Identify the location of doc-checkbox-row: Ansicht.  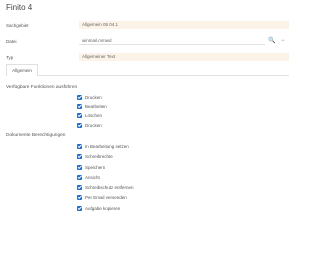
(88, 177).